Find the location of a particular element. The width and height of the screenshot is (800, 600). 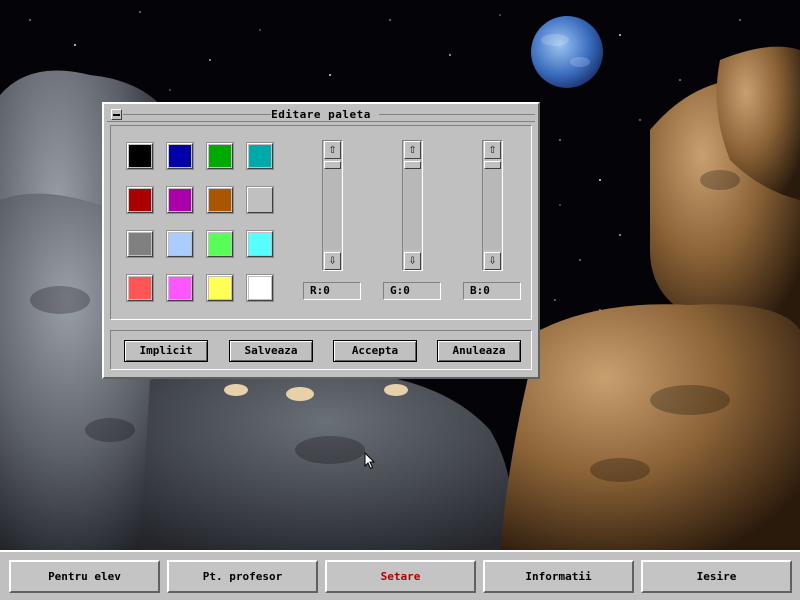

title-rule is located at coordinates (457, 114).